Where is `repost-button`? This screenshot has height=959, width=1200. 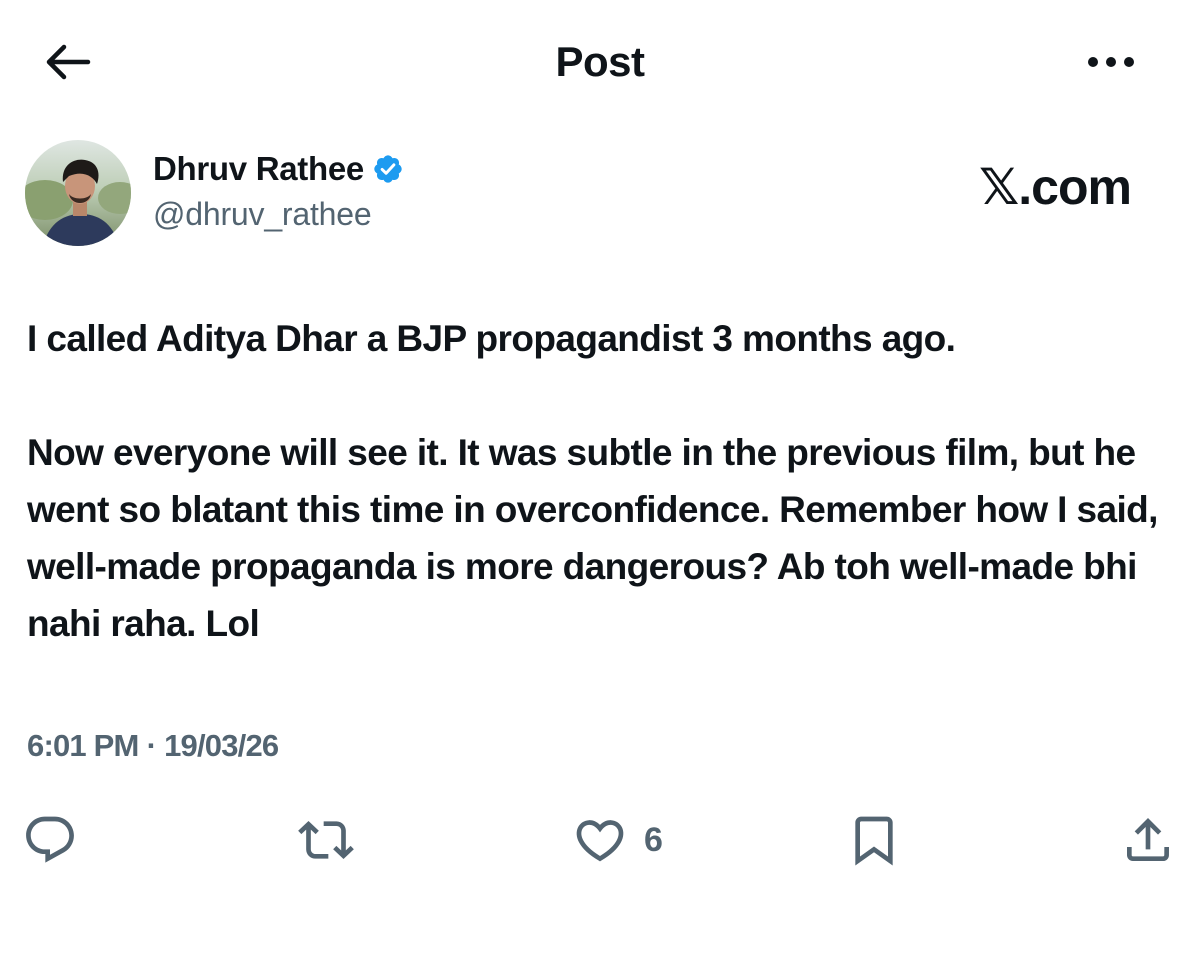
repost-button is located at coordinates (326, 840).